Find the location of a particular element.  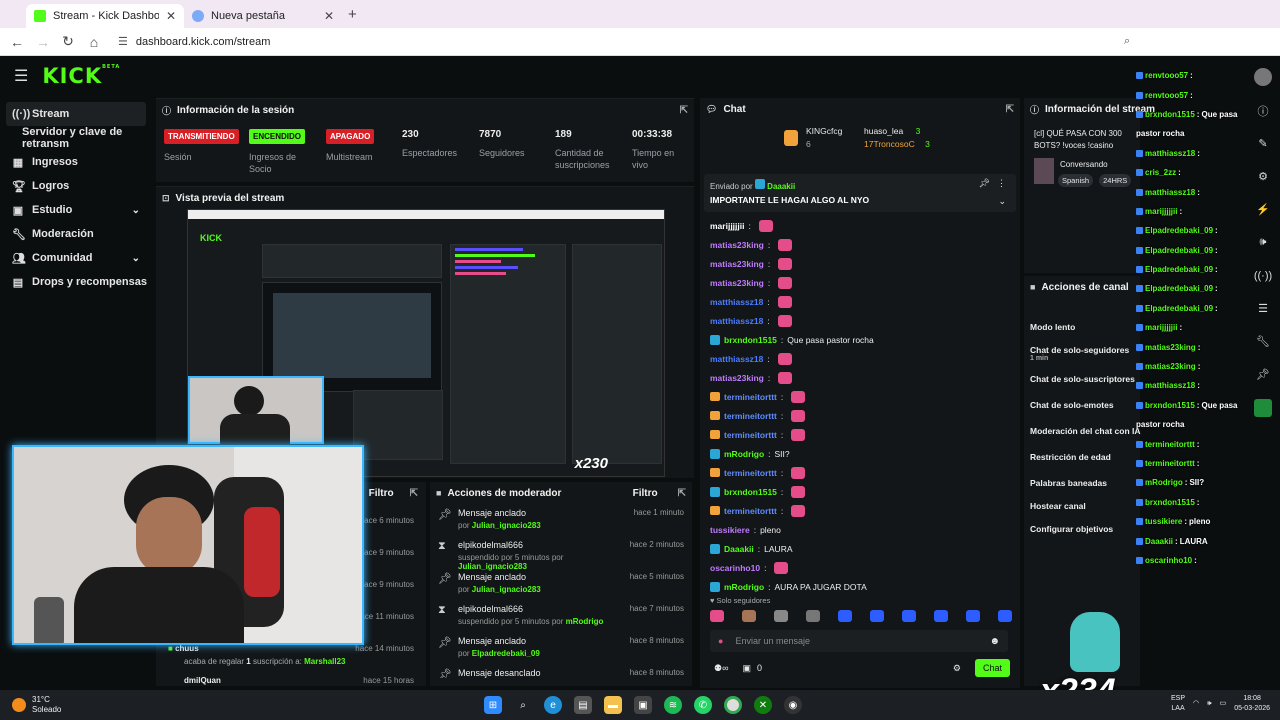

folder-icon: ▬ is located at coordinates (613, 705).